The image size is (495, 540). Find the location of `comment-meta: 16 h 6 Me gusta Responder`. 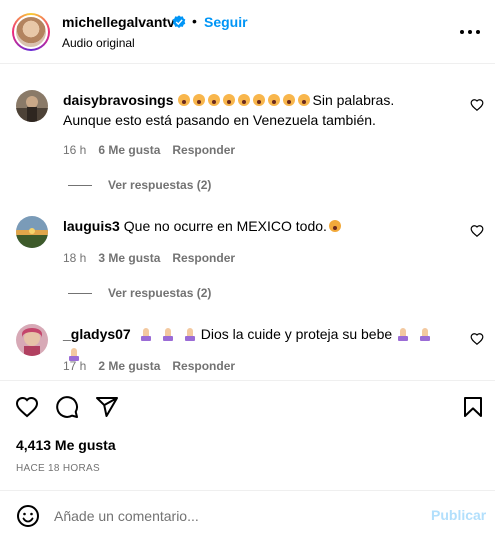

comment-meta: 16 h 6 Me gusta Responder is located at coordinates (155, 150).